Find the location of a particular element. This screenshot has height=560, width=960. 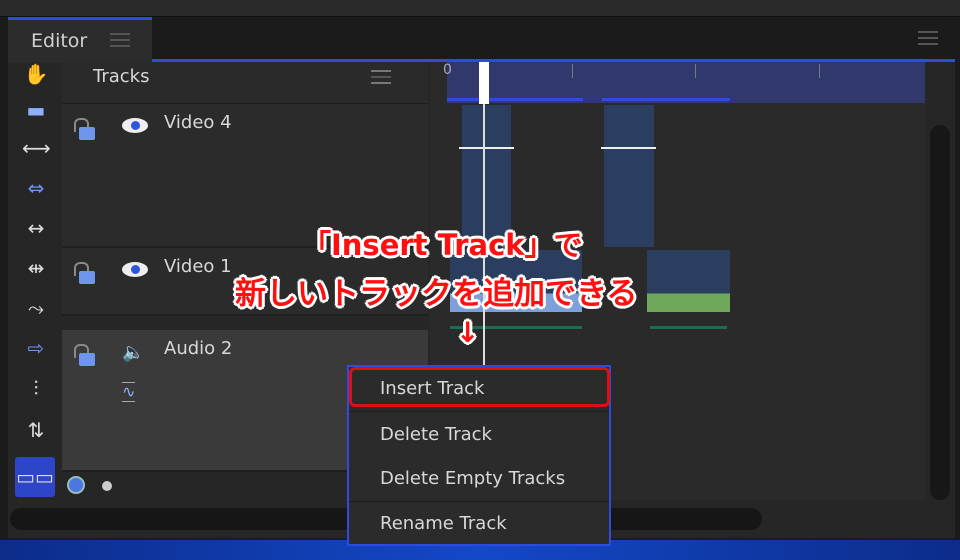

tracks-header: Tracks is located at coordinates (245, 83).